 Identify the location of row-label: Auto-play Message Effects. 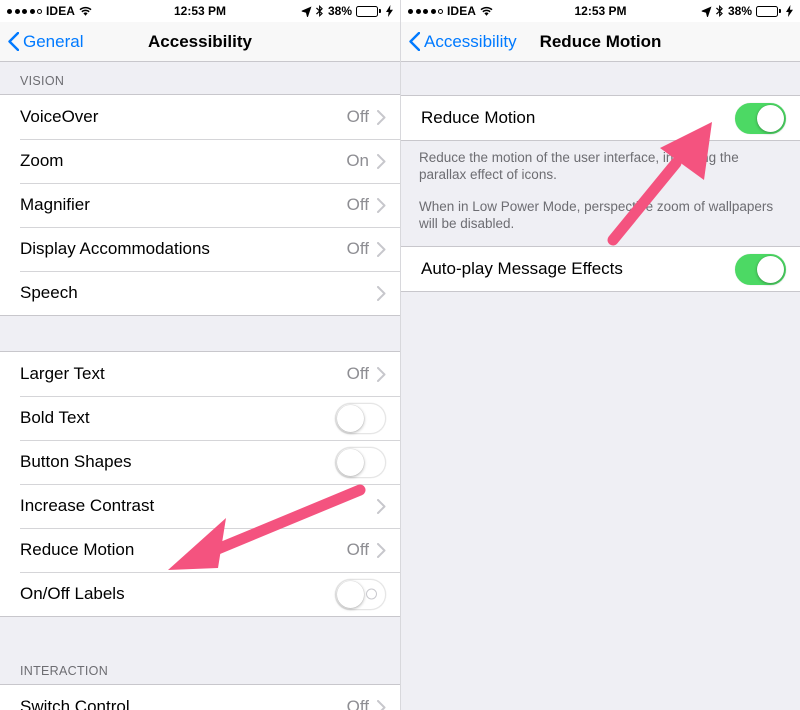
(522, 268).